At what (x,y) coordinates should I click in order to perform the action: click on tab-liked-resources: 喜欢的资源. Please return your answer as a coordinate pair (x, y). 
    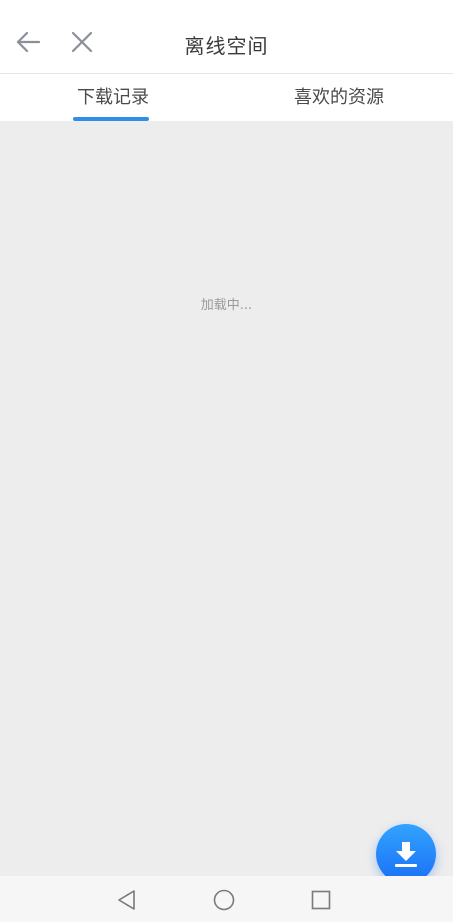
    Looking at the image, I should click on (339, 97).